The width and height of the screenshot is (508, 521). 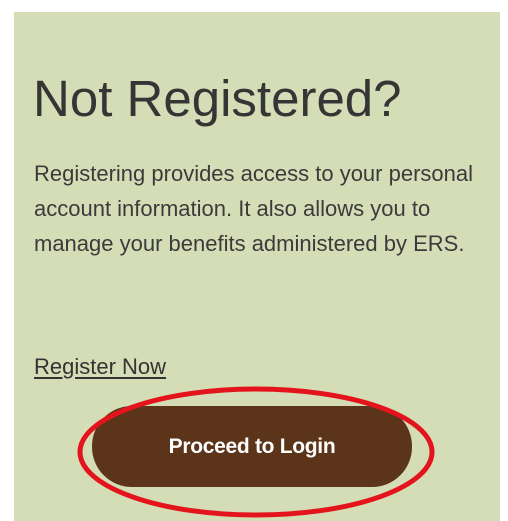 What do you see at coordinates (252, 446) in the screenshot?
I see `proceed-to-login-button: Proceed to Login` at bounding box center [252, 446].